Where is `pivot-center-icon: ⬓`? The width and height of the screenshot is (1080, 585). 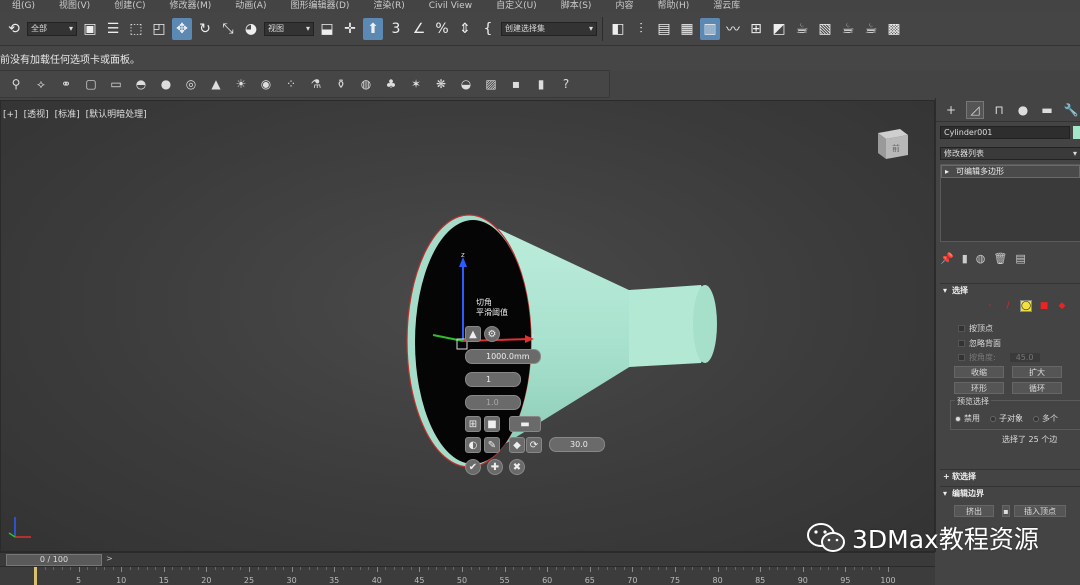 pivot-center-icon: ⬓ is located at coordinates (327, 29).